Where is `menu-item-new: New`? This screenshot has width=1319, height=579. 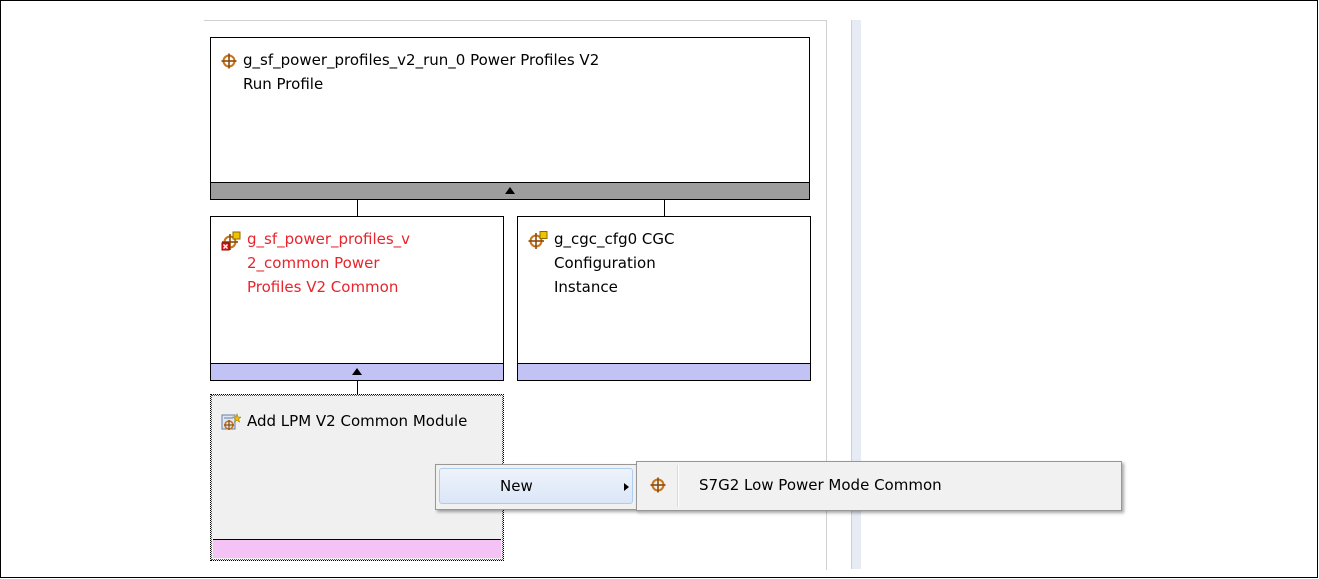
menu-item-new: New is located at coordinates (536, 486).